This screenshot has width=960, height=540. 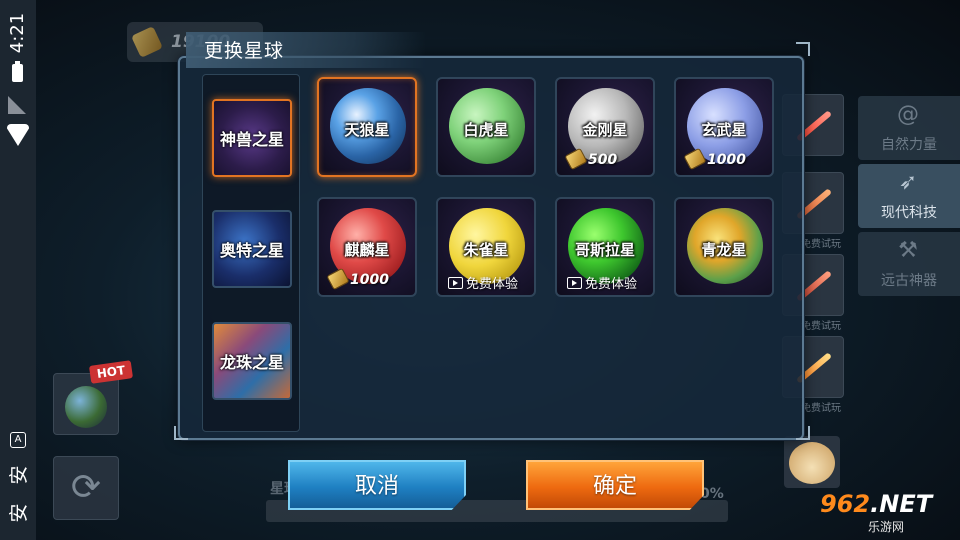 I want to click on refresh-icon: ⟳, so click(x=86, y=487).